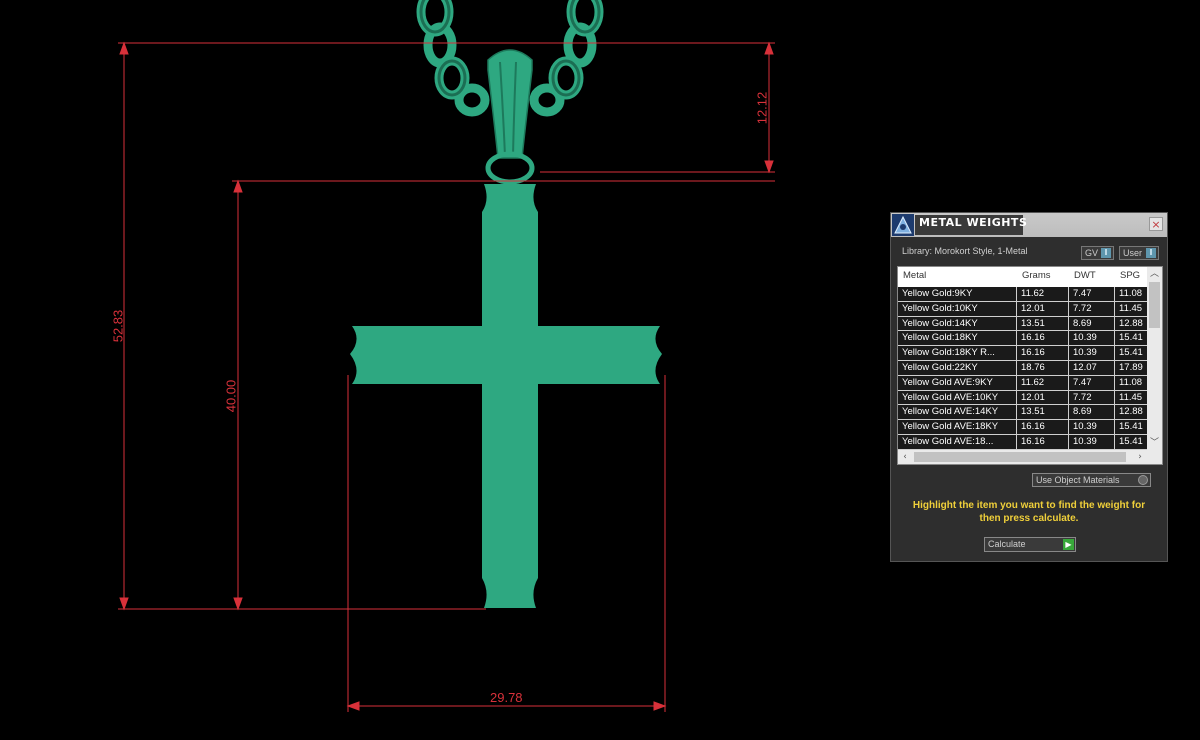 This screenshot has width=1200, height=740. I want to click on horizontal-scrollbar: ‹ ›, so click(1030, 457).